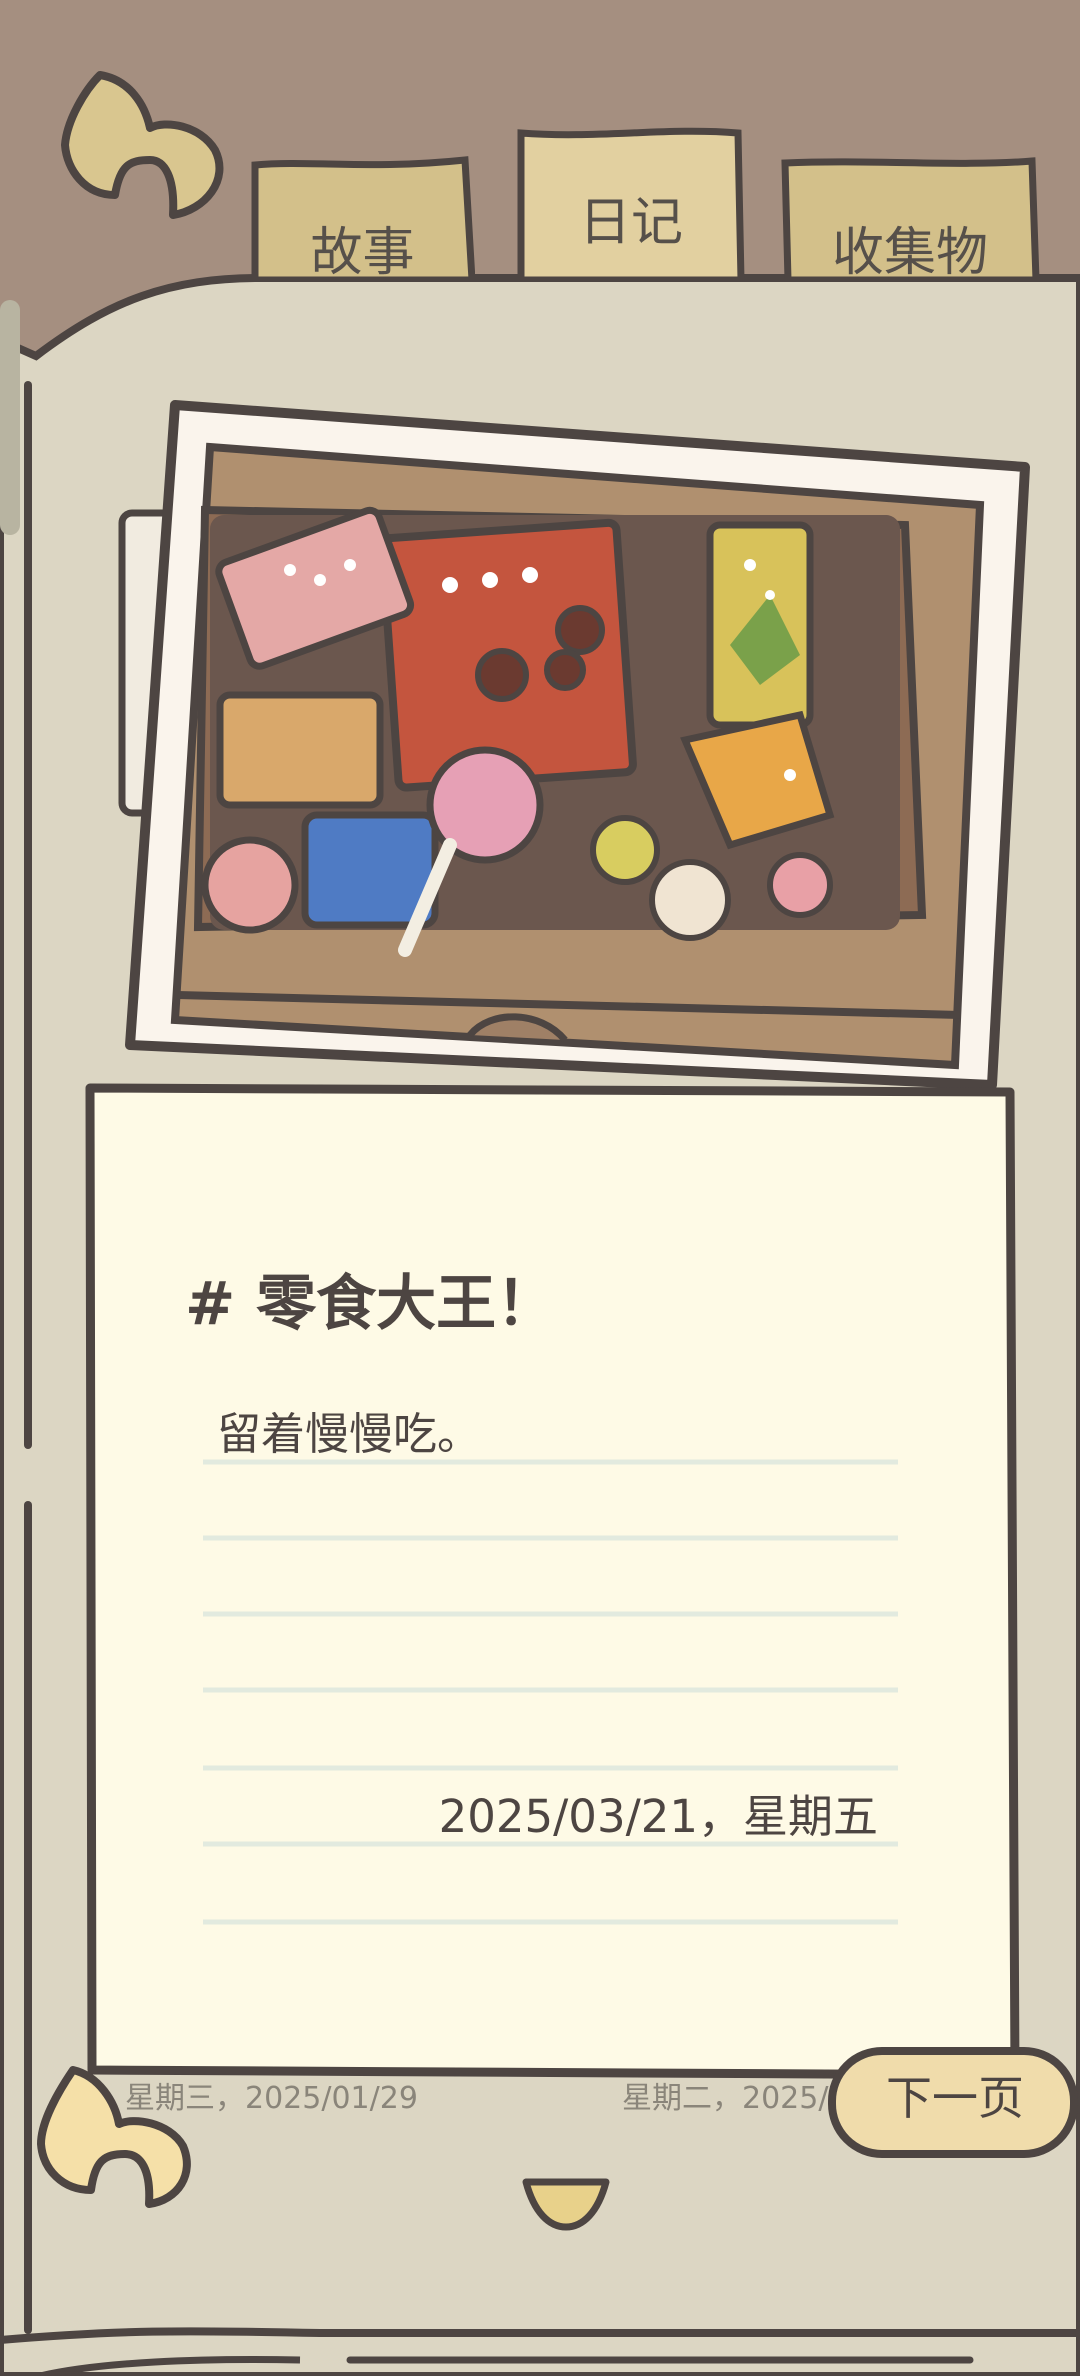 The image size is (1080, 2376). I want to click on bookmark-icon, so click(566, 2203).